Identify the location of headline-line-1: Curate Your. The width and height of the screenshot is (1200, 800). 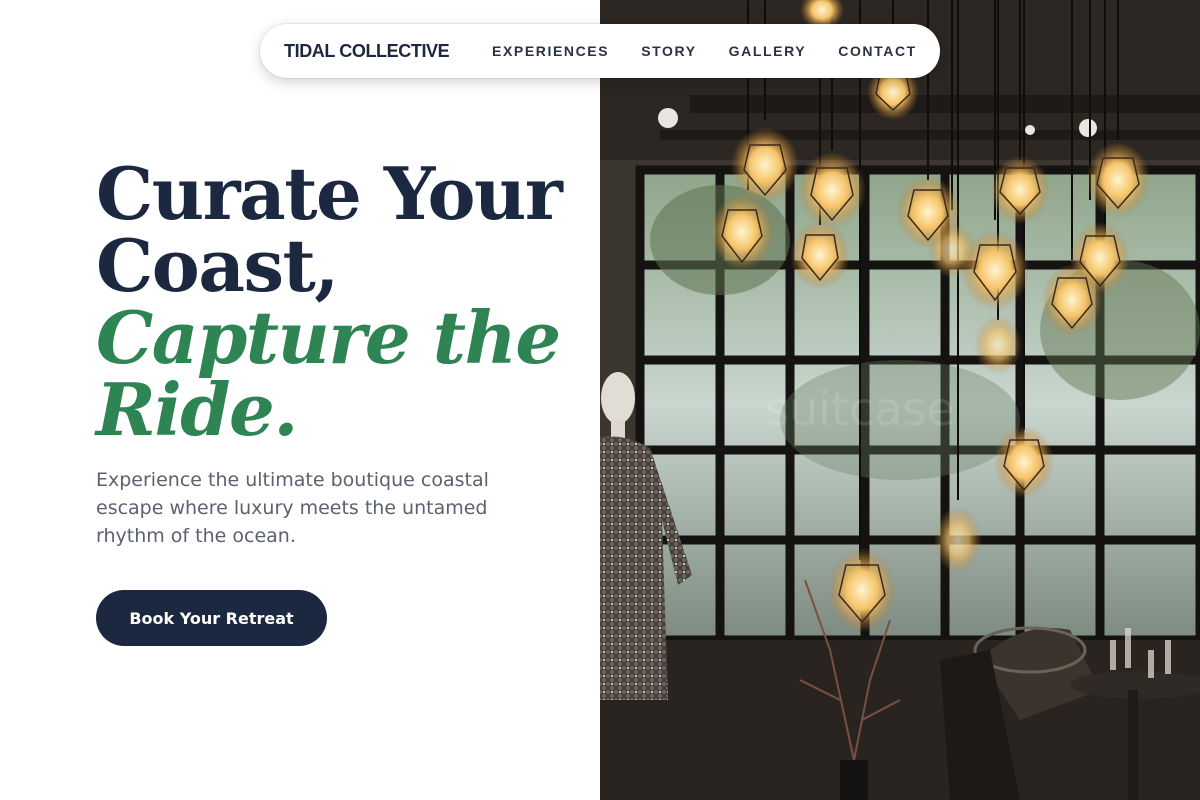
(329, 193).